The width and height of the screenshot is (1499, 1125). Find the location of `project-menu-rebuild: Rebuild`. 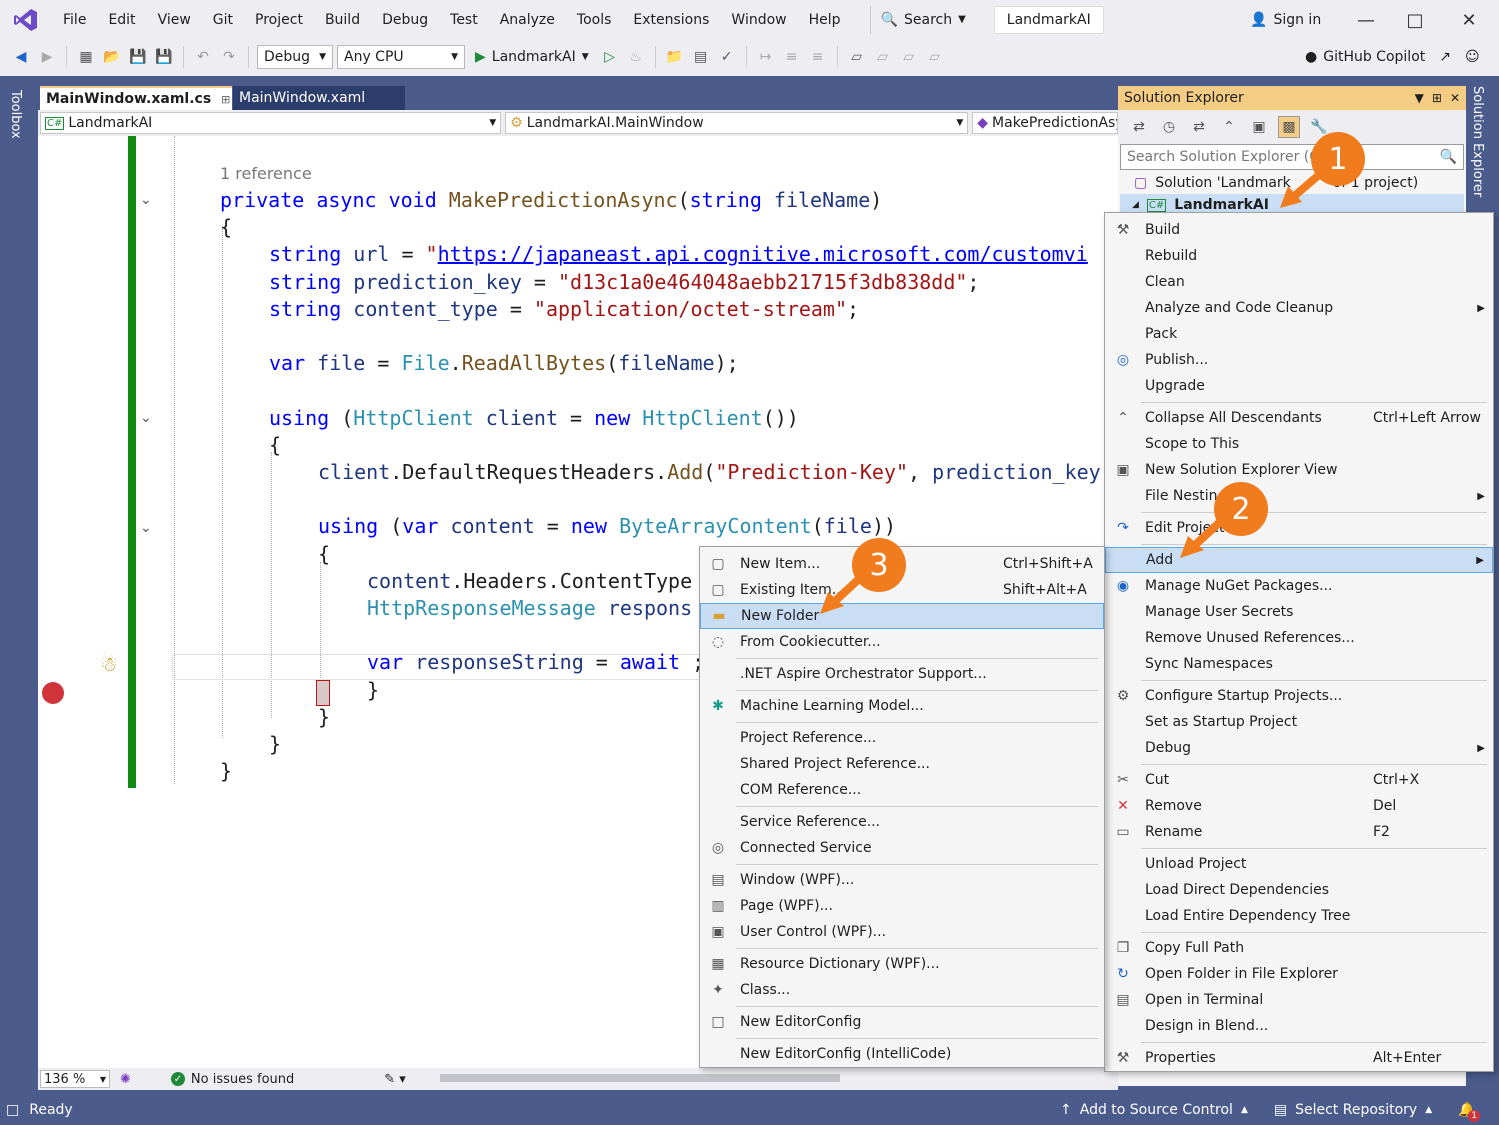

project-menu-rebuild: Rebuild is located at coordinates (1299, 256).